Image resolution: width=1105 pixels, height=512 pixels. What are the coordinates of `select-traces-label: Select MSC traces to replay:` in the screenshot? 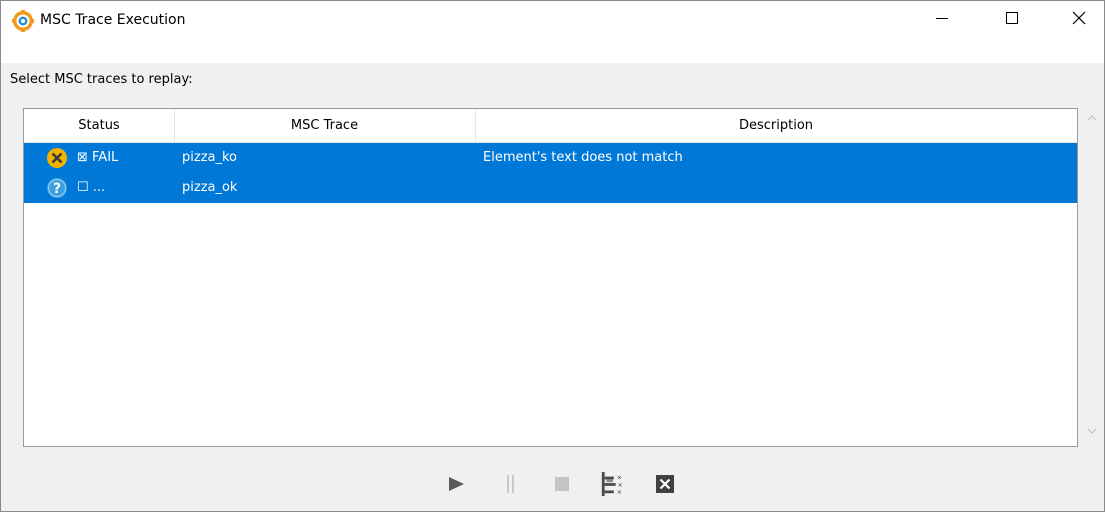 It's located at (101, 79).